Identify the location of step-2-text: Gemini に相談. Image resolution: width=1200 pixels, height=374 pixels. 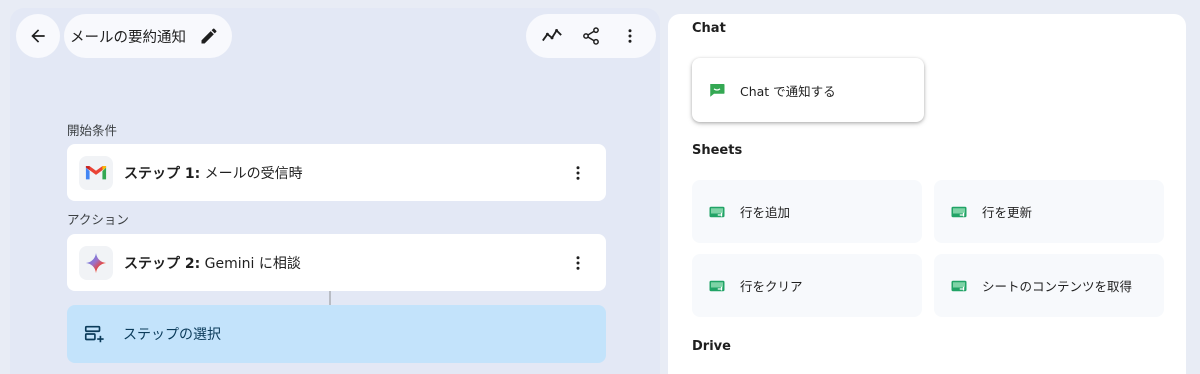
(252, 263).